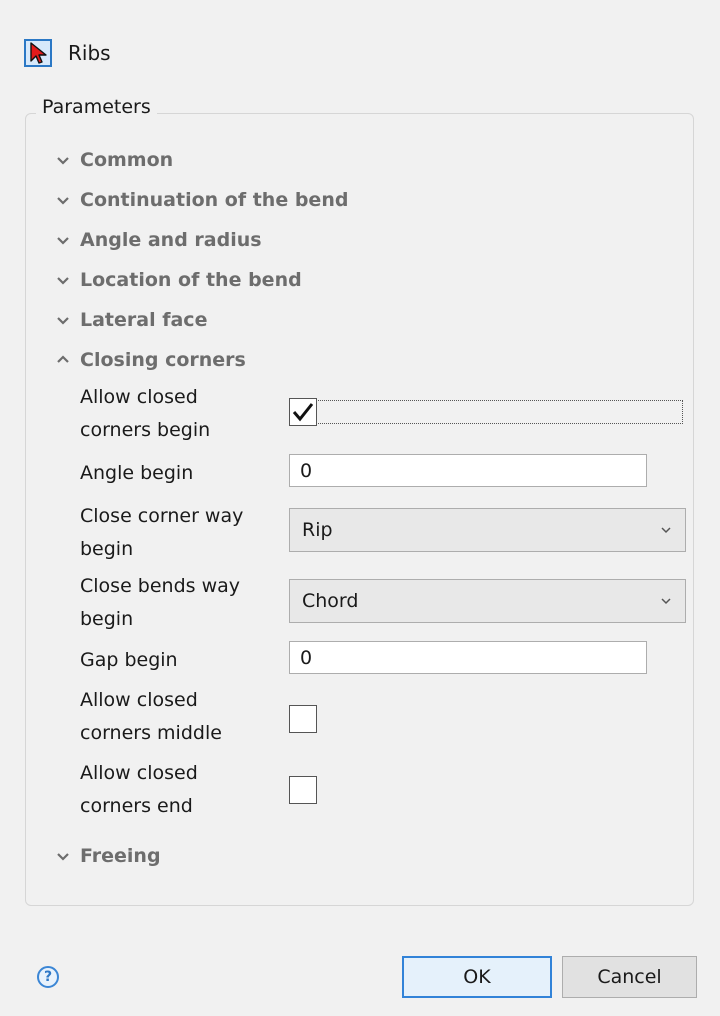 The width and height of the screenshot is (720, 1016). Describe the element at coordinates (160, 602) in the screenshot. I see `close-bends-way-begin-label: Close bends way begin` at that location.